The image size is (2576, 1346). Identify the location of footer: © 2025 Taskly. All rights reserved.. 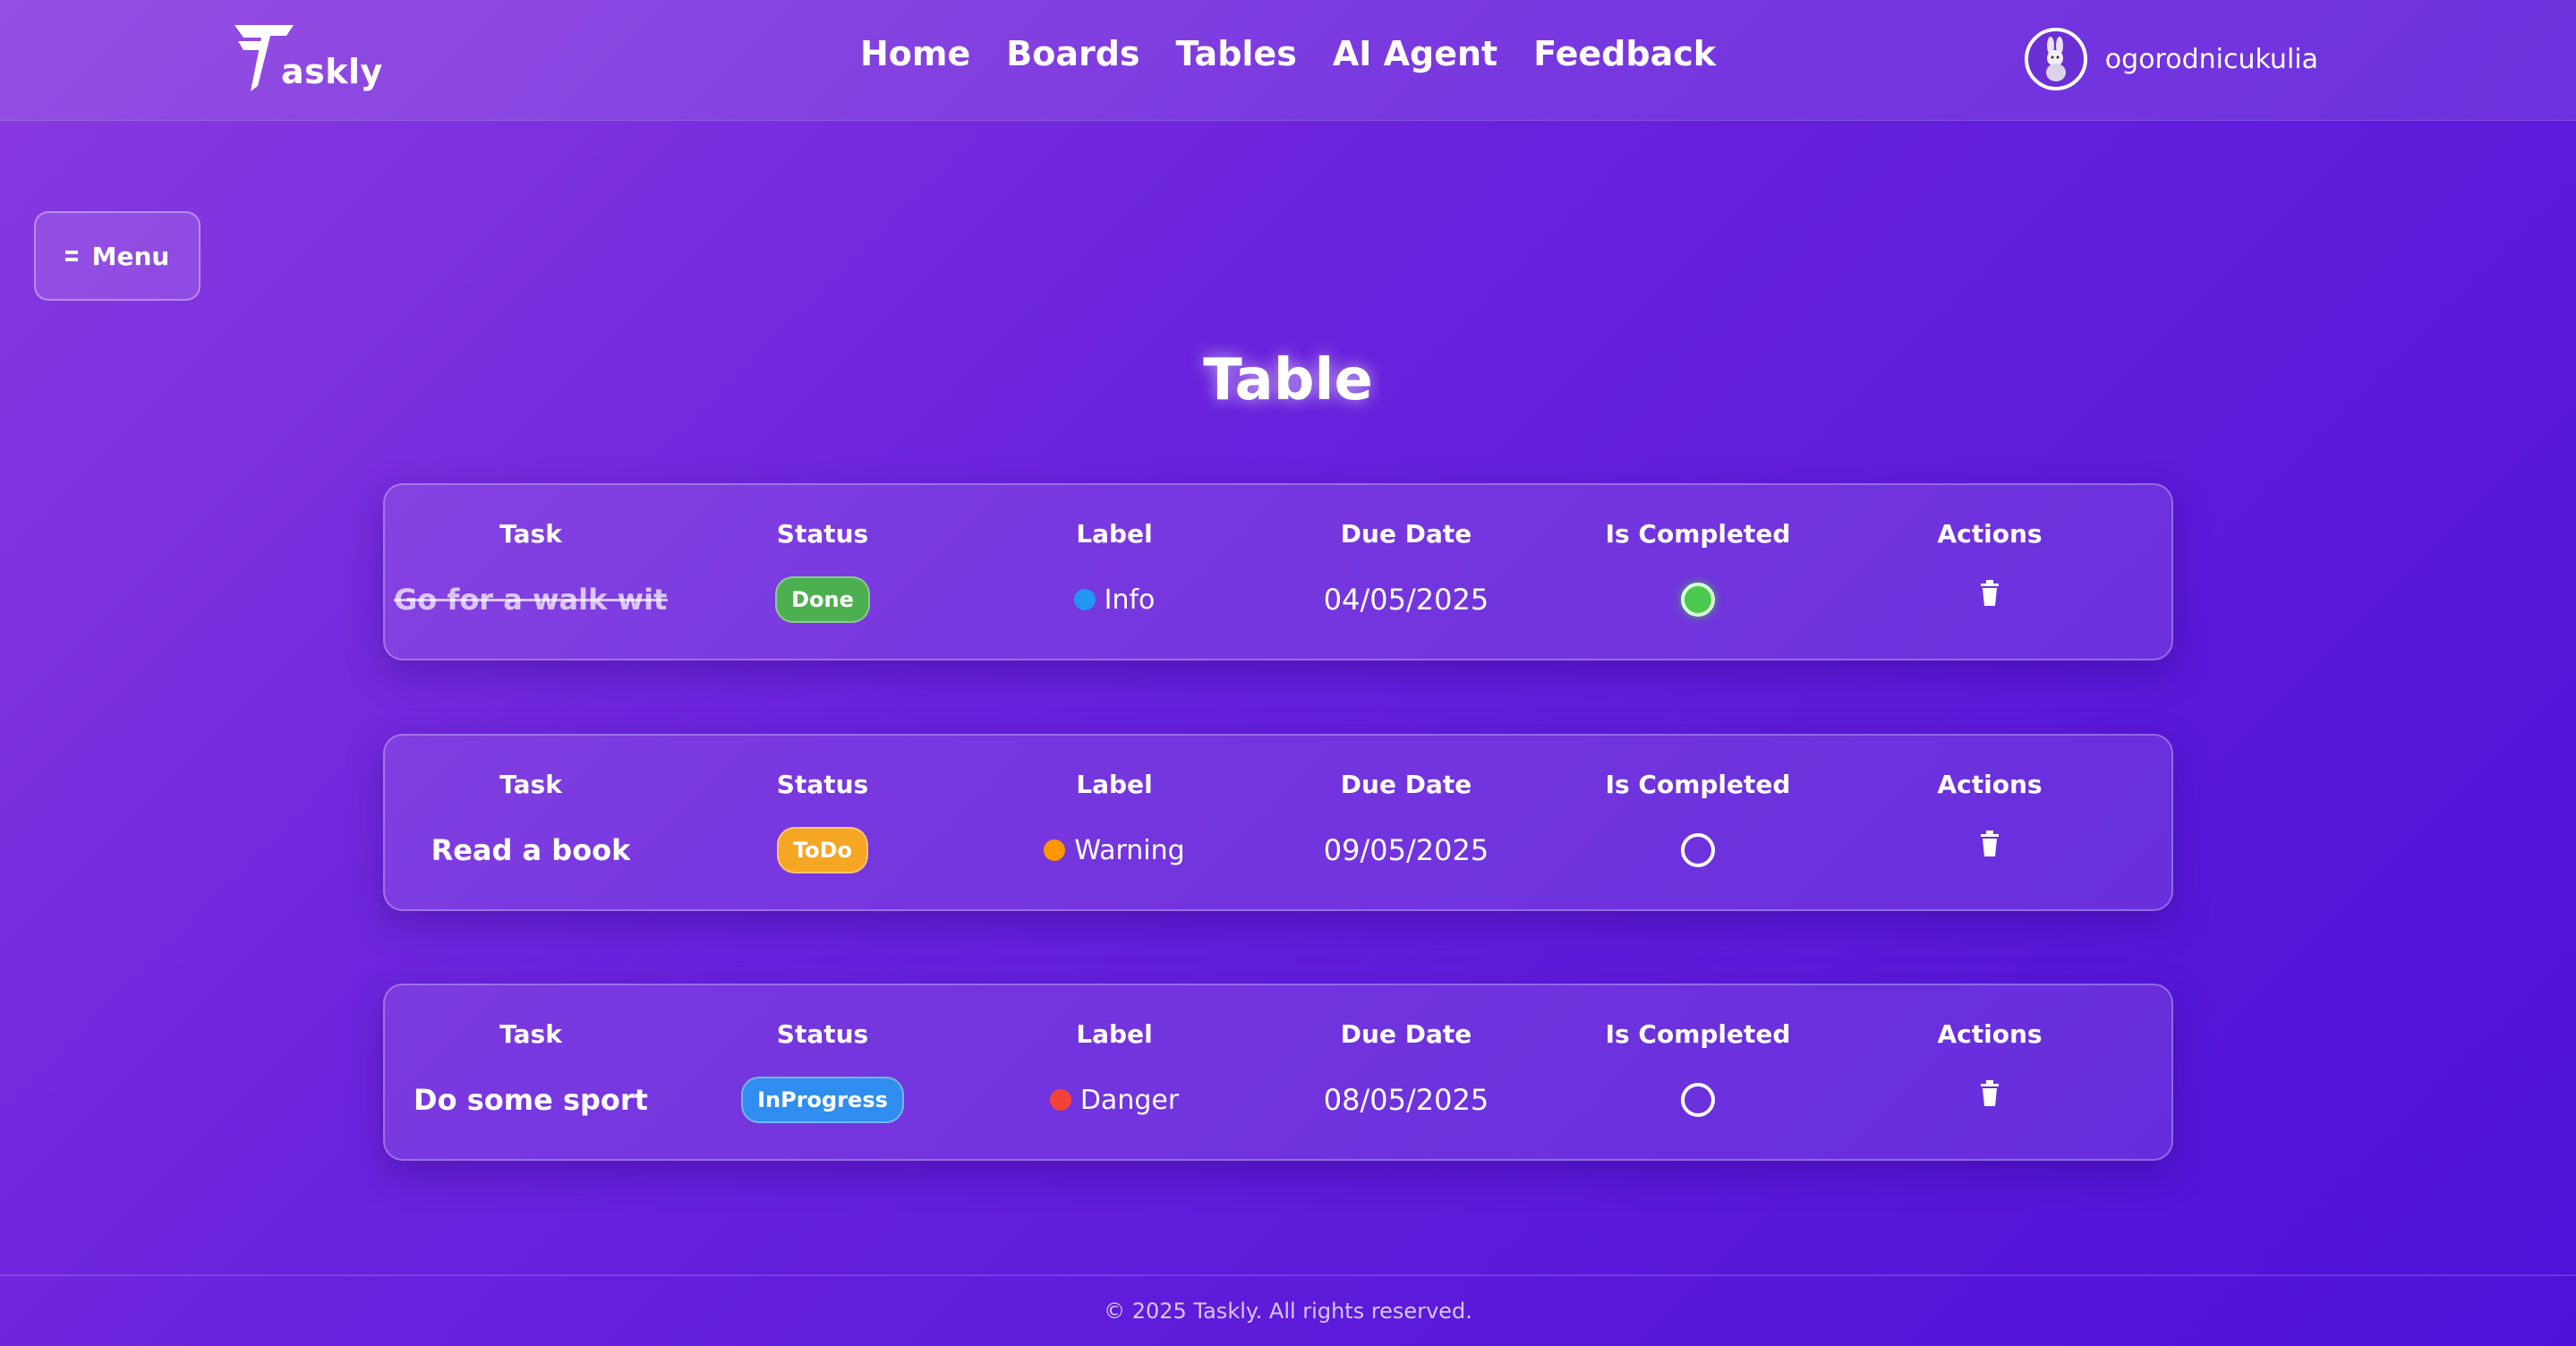
(1288, 1310).